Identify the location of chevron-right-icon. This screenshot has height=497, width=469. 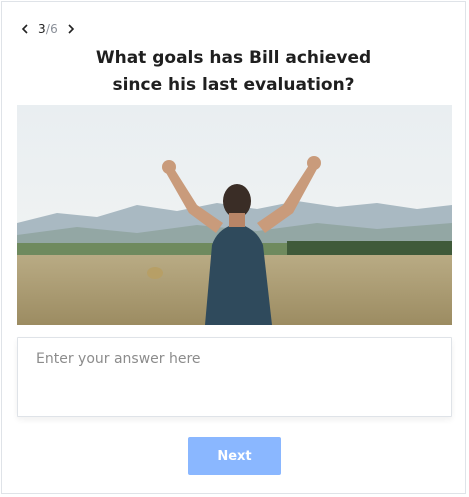
(71, 29).